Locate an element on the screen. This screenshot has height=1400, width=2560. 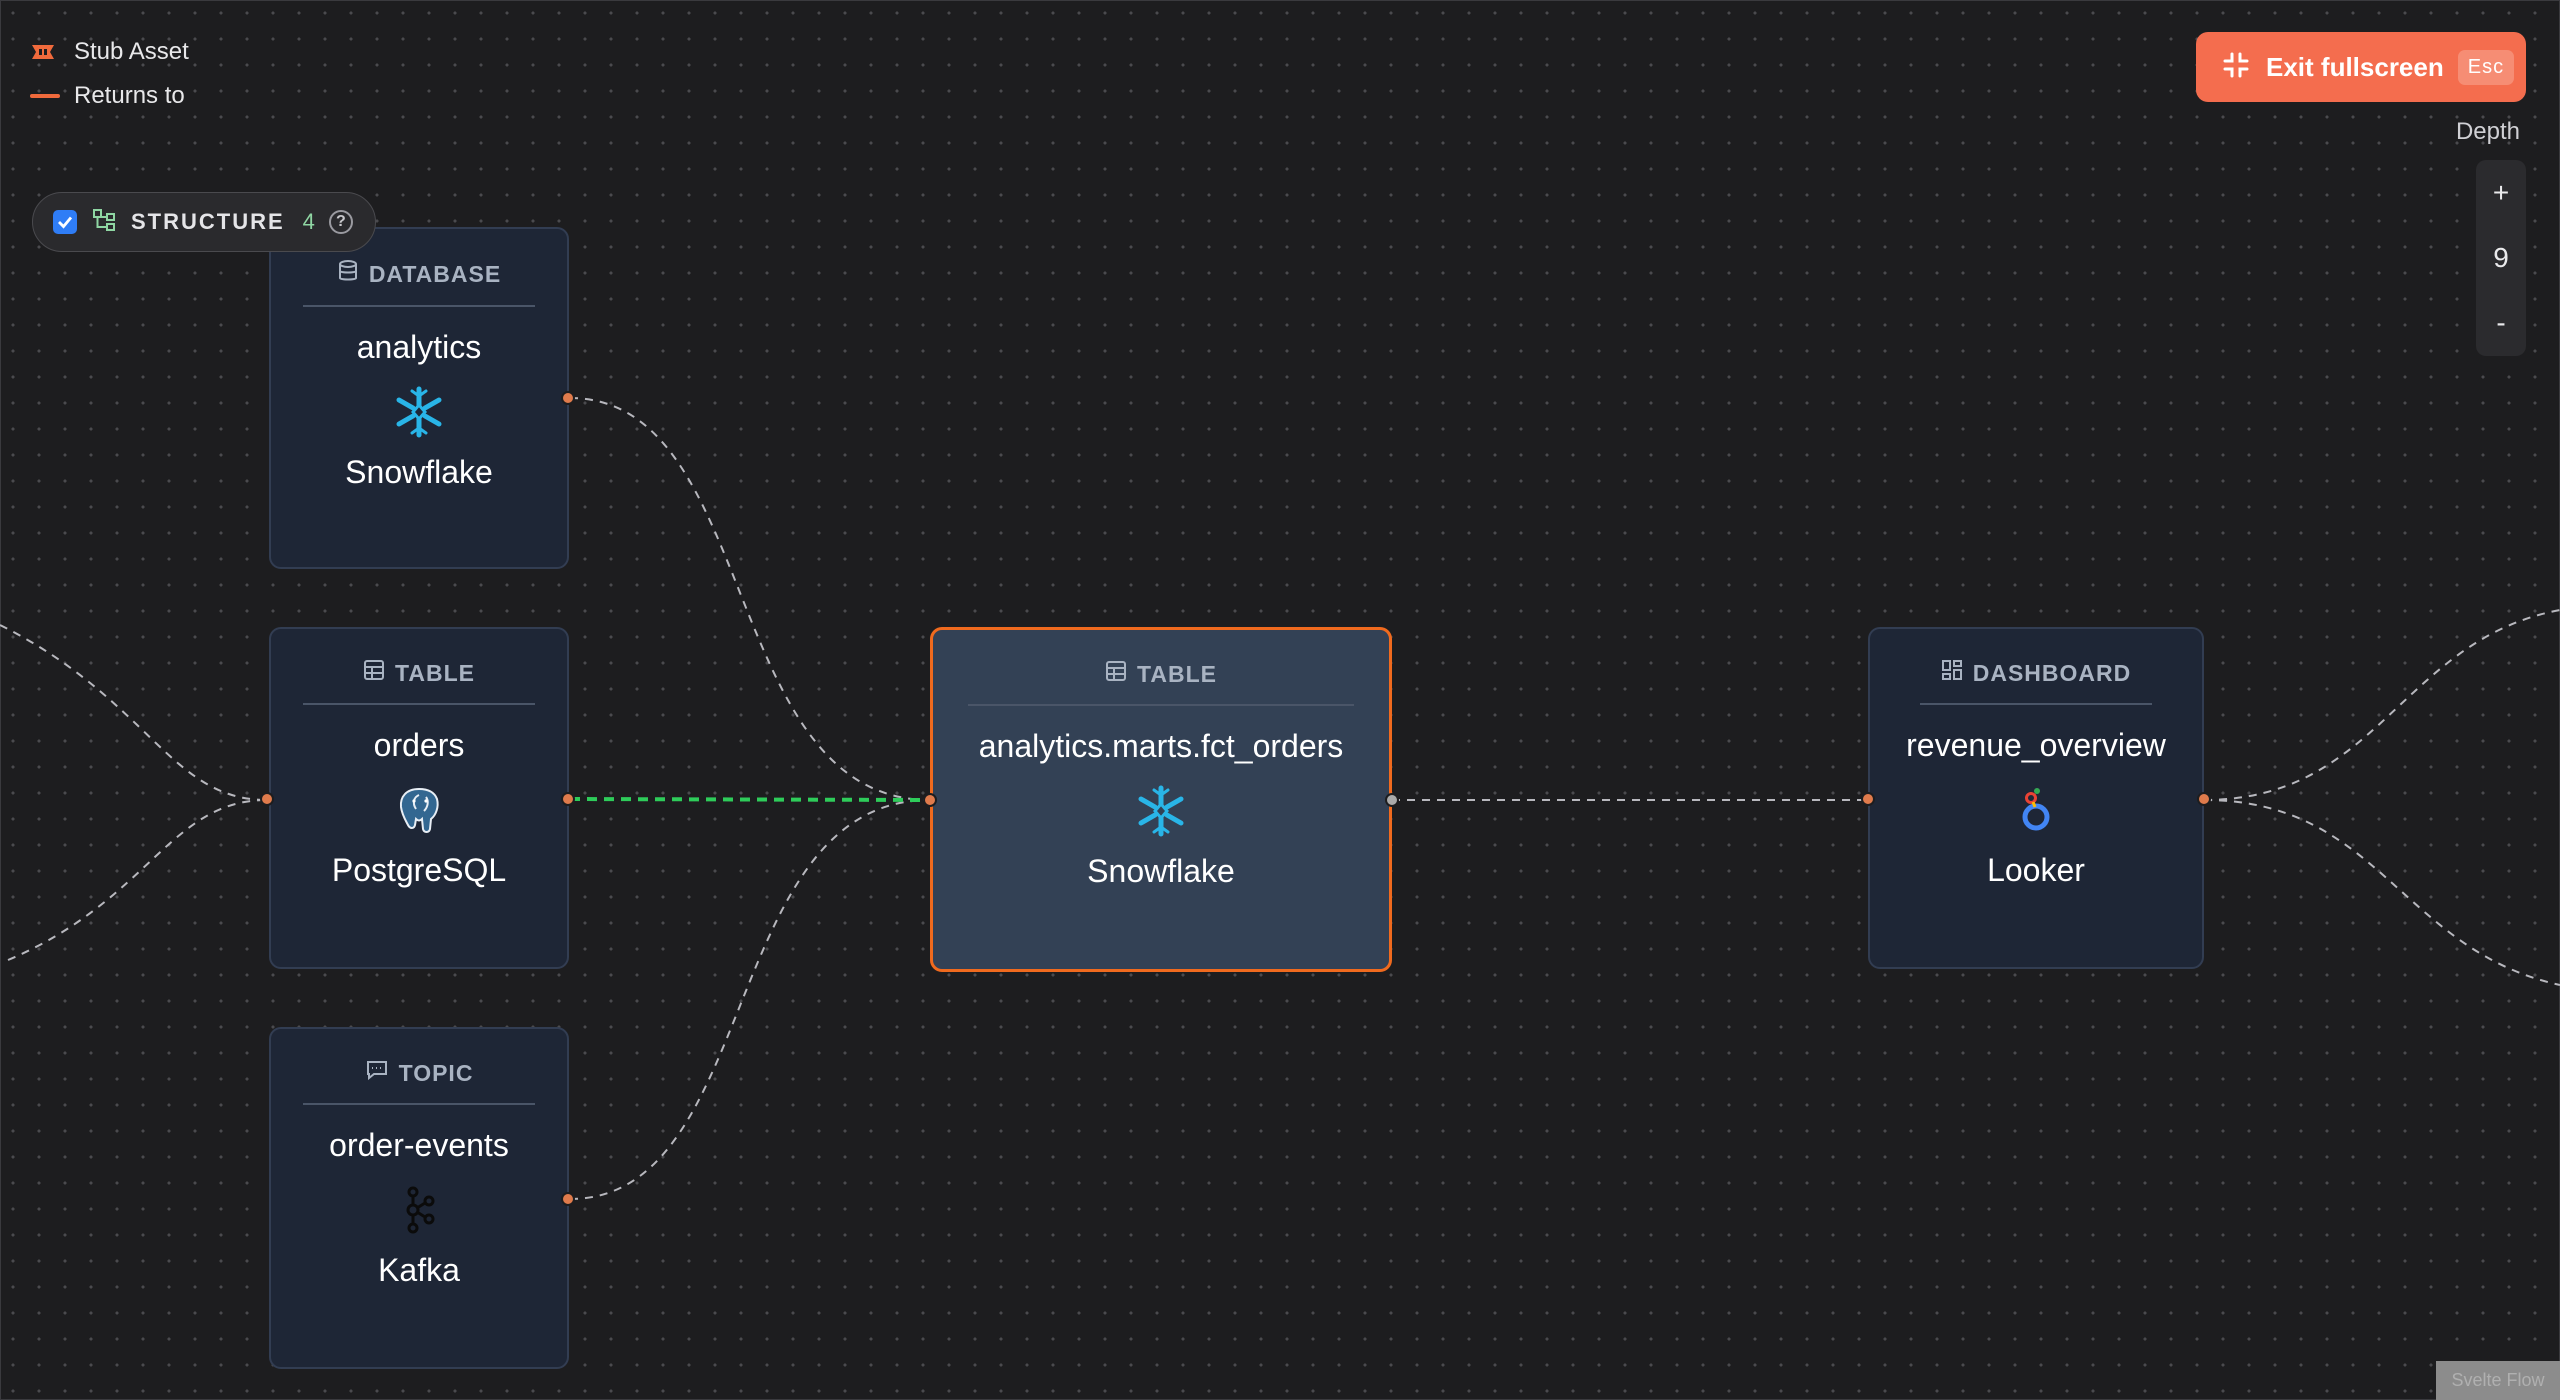
edge-left-in-upper is located at coordinates (134, 712).